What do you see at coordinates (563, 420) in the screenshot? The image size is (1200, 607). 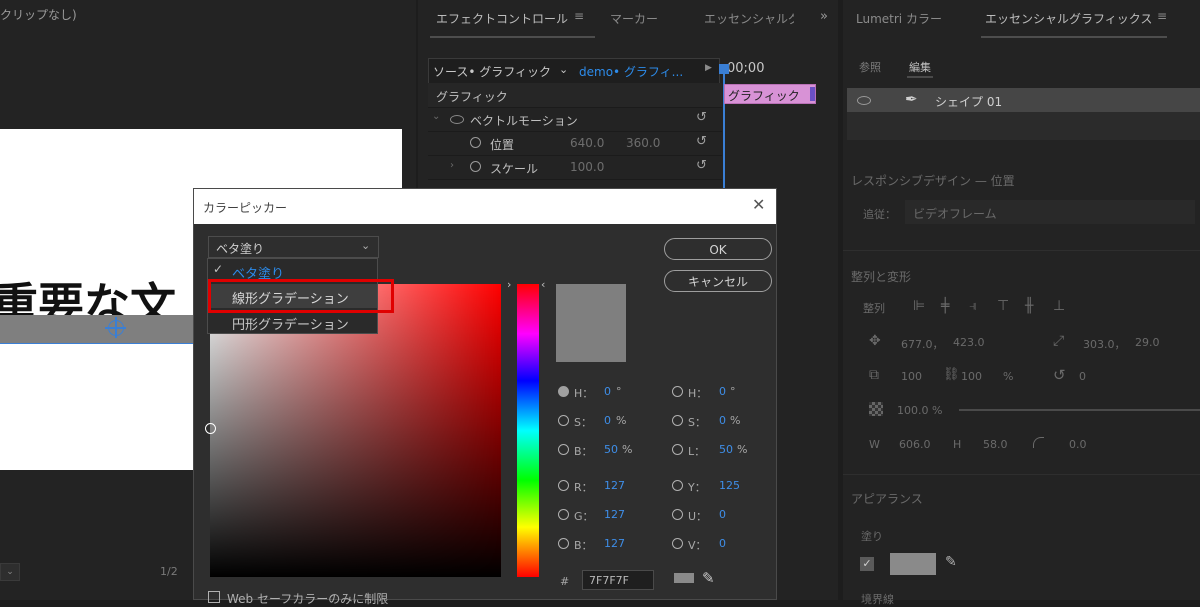 I see `radio-s-hsb` at bounding box center [563, 420].